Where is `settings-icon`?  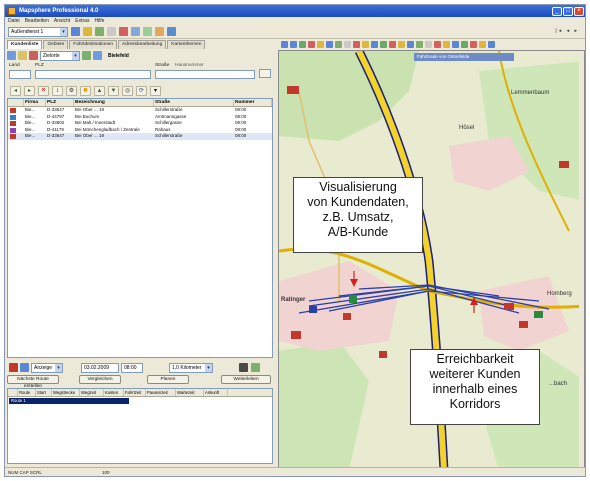 settings-icon is located at coordinates (159, 31).